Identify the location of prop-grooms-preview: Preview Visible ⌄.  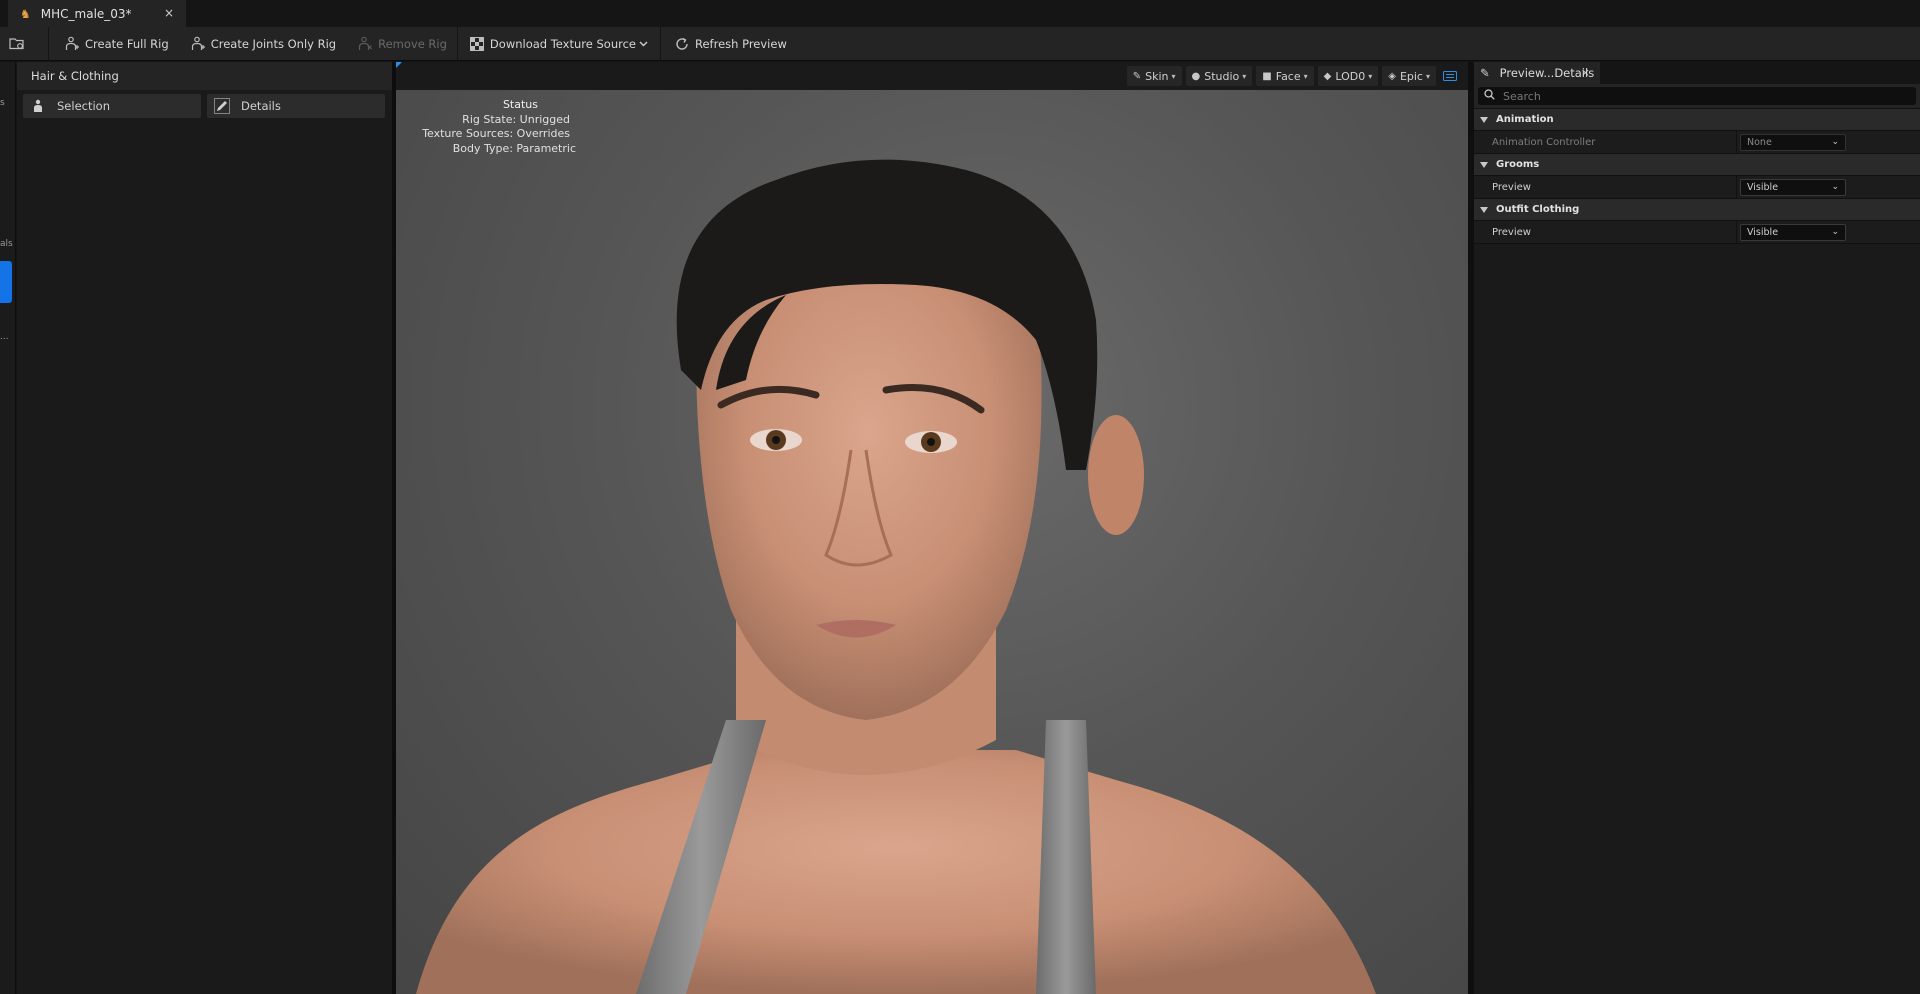
(1697, 187).